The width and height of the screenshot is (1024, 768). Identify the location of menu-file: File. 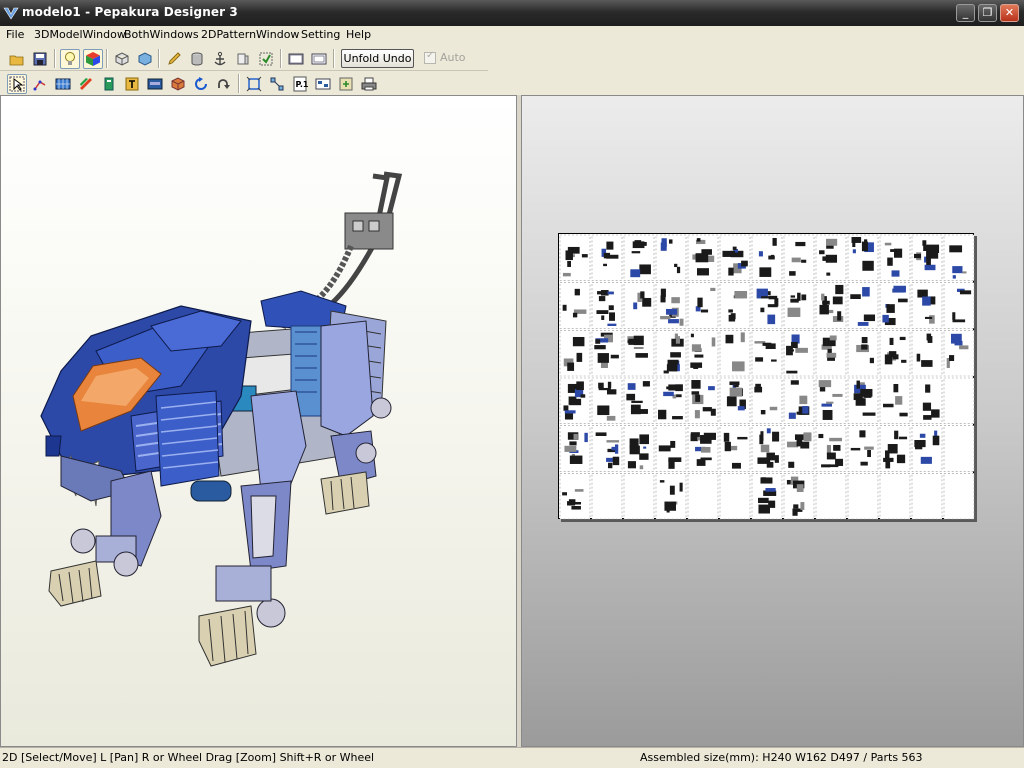
(15, 34).